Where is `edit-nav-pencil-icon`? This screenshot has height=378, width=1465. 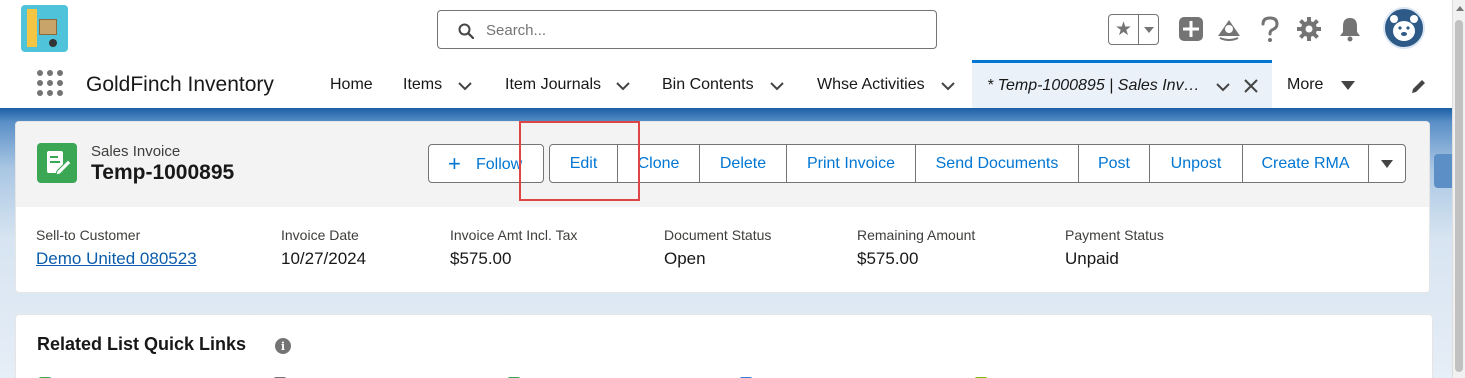 edit-nav-pencil-icon is located at coordinates (1418, 86).